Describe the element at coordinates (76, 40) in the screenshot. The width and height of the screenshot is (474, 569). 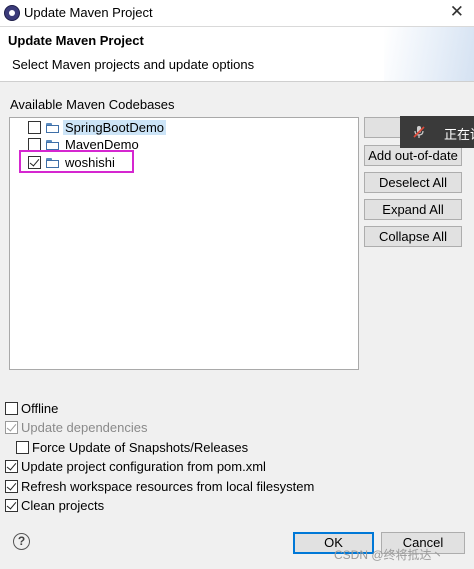
I see `header-title: Update Maven Project` at that location.